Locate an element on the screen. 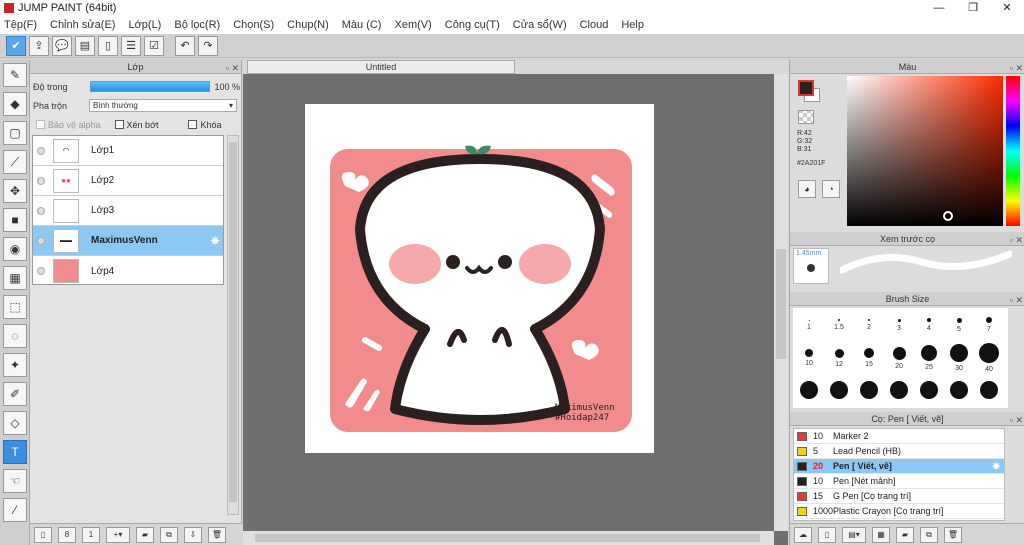  move-tool-icon: ✥ is located at coordinates (15, 191).